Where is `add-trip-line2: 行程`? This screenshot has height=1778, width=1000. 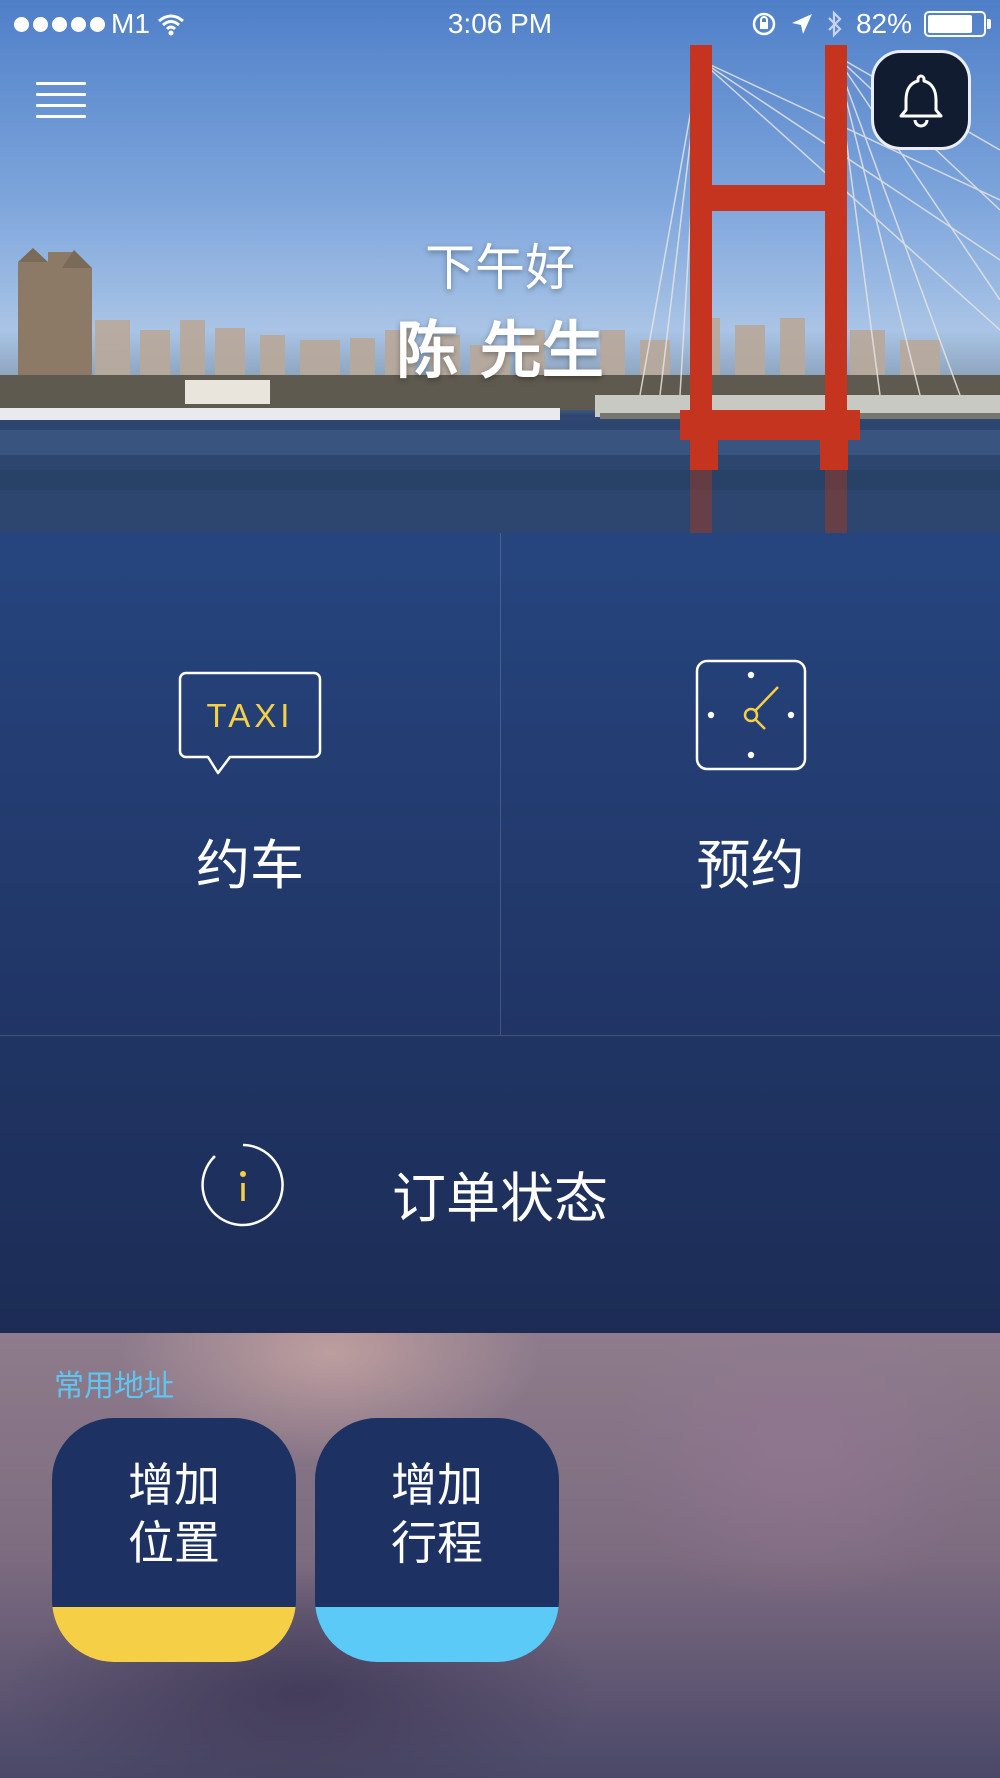
add-trip-line2: 行程 is located at coordinates (437, 1543).